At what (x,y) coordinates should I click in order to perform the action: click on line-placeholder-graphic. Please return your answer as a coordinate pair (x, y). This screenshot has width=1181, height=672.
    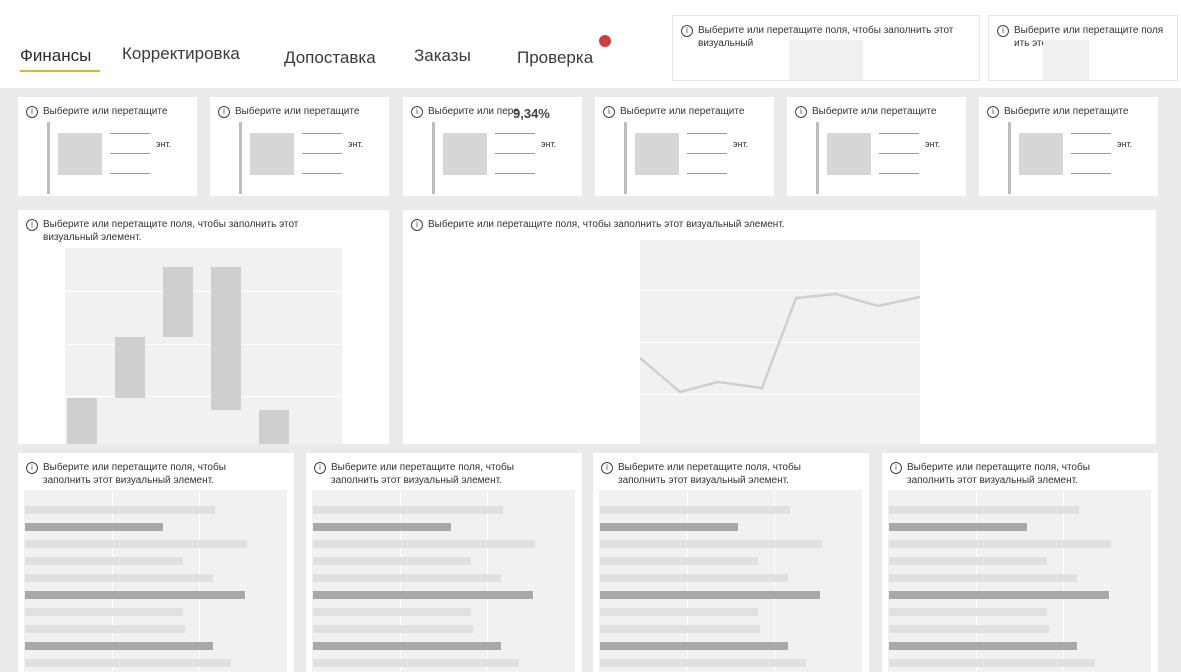
    Looking at the image, I should click on (780, 343).